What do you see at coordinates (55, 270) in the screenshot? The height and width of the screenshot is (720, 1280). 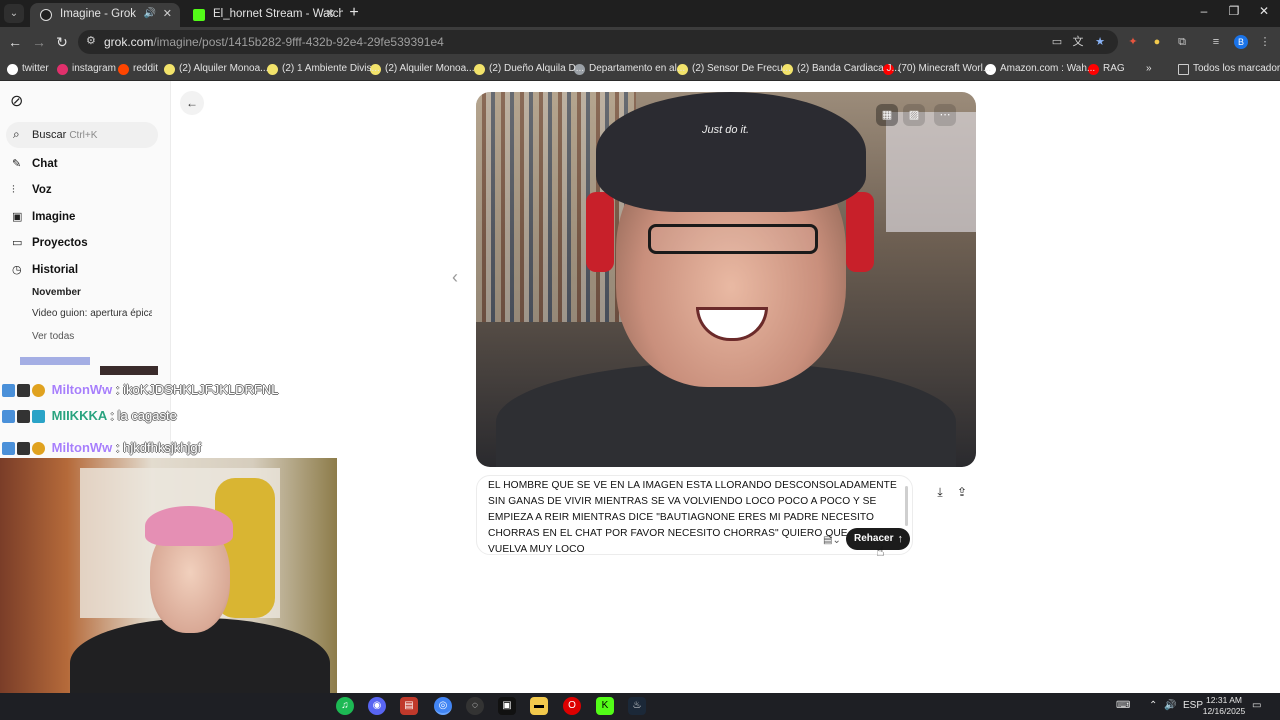 I see `sidebar-item-label: Historial` at bounding box center [55, 270].